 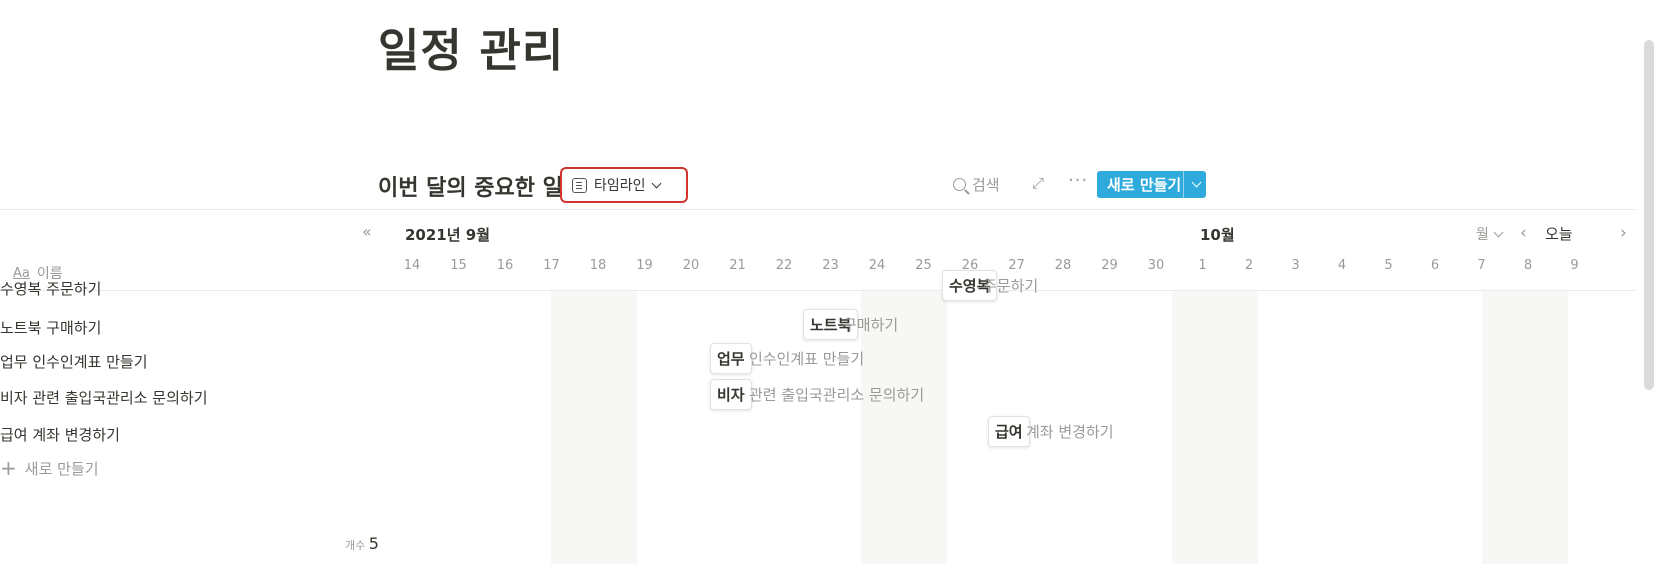 What do you see at coordinates (1011, 286) in the screenshot?
I see `timeline-item-title: 주문하기` at bounding box center [1011, 286].